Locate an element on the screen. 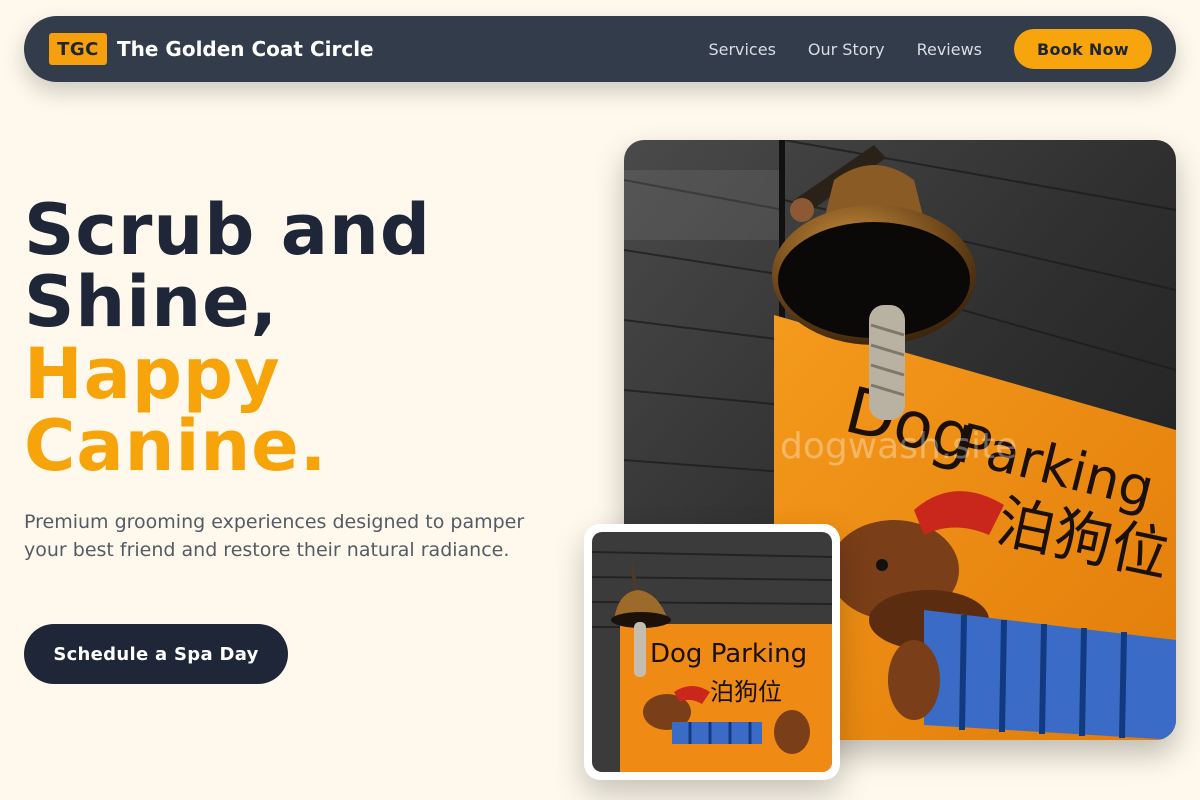 This screenshot has height=800, width=1200. thumbnail-photo: Dog Parking 泊狗位 is located at coordinates (712, 652).